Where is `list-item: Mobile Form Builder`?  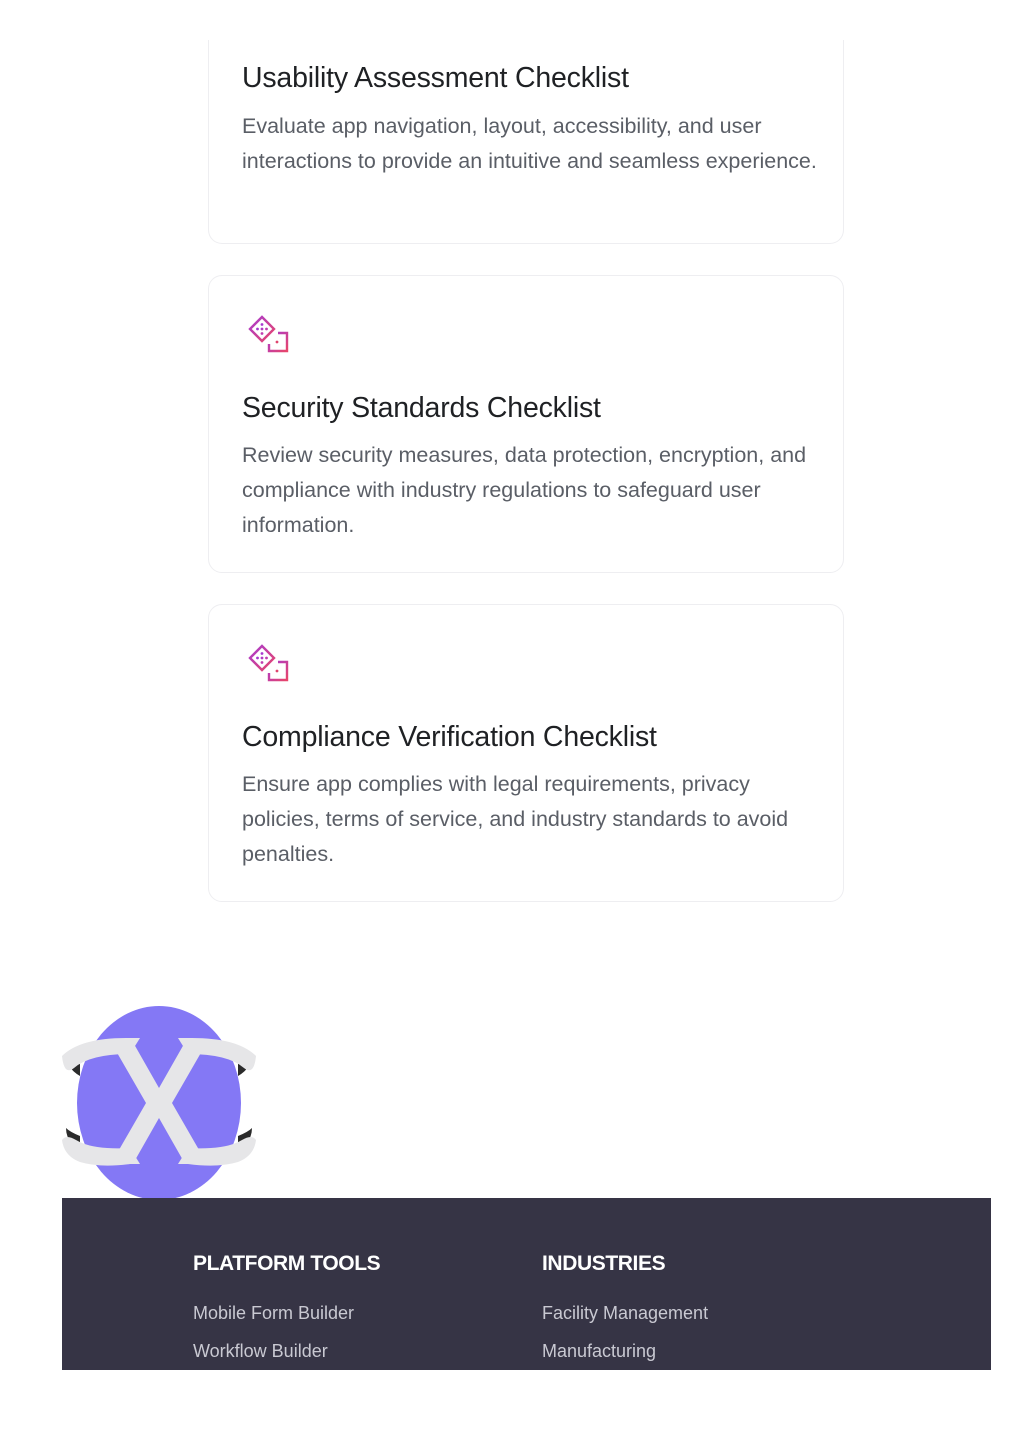
list-item: Mobile Form Builder is located at coordinates (286, 1314).